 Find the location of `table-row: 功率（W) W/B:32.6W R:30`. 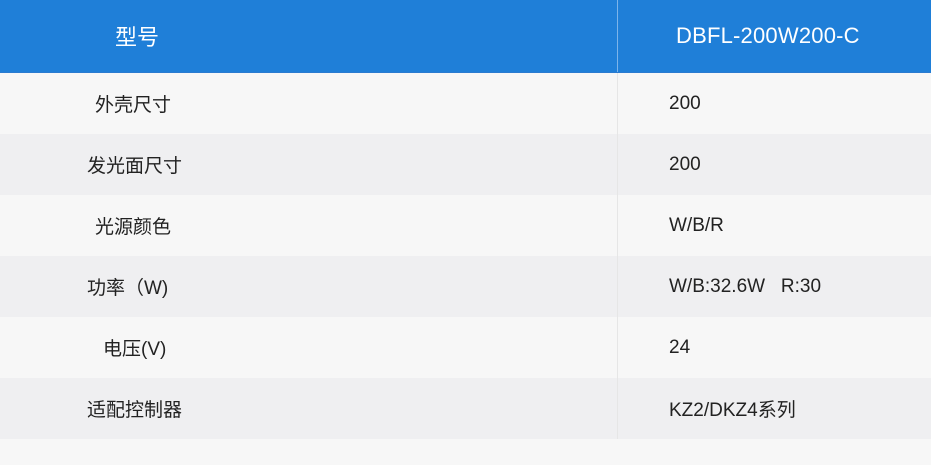

table-row: 功率（W) W/B:32.6W R:30 is located at coordinates (465, 286).